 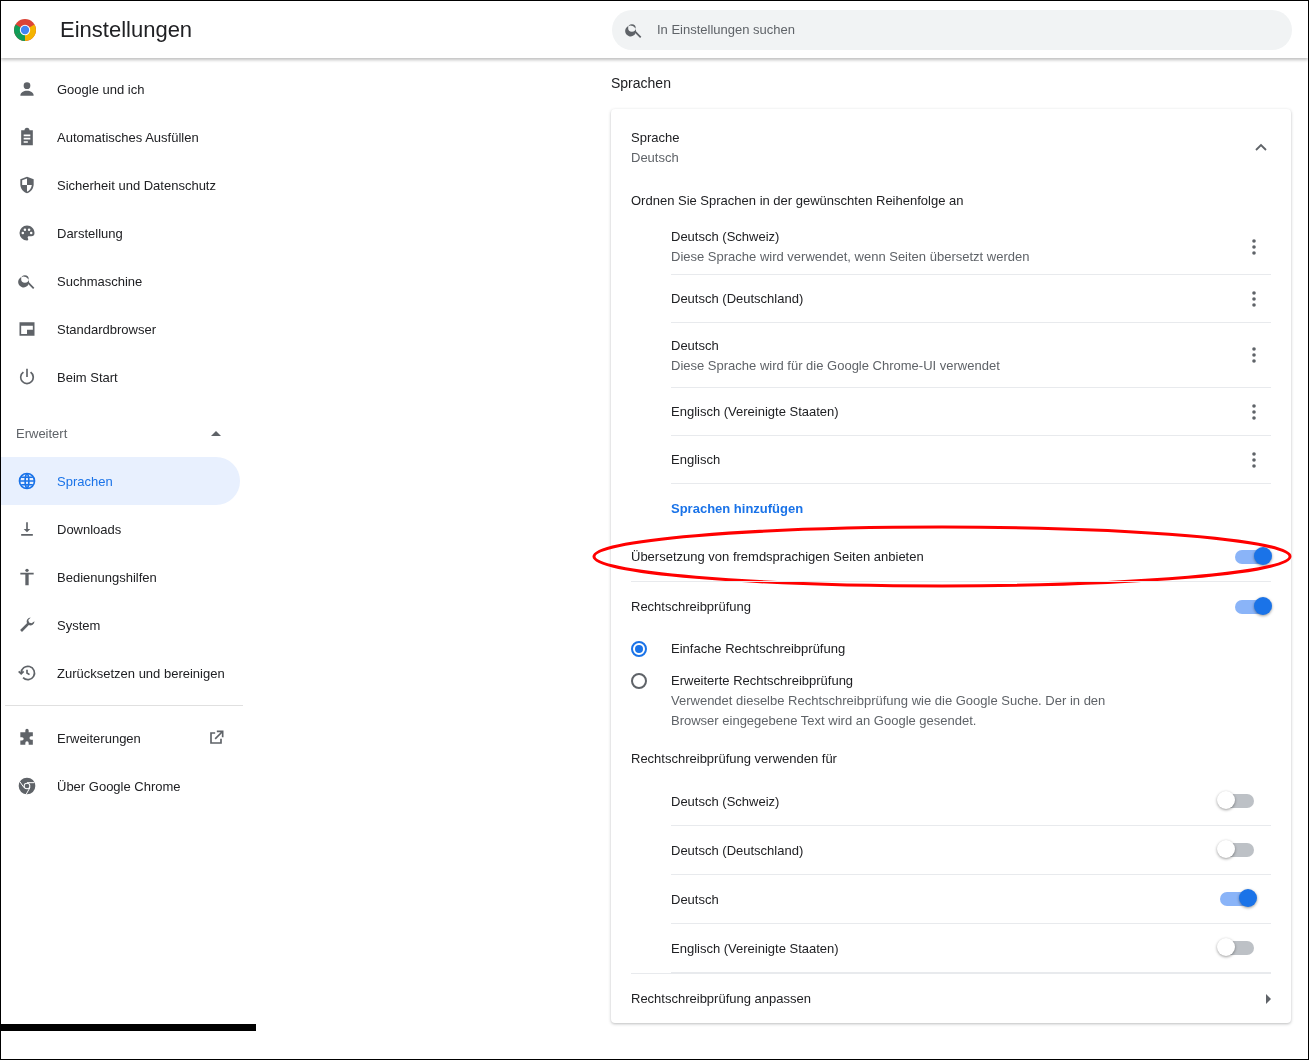 I want to click on sidebar-item: Zurücksetzen und bereinigen, so click(x=120, y=673).